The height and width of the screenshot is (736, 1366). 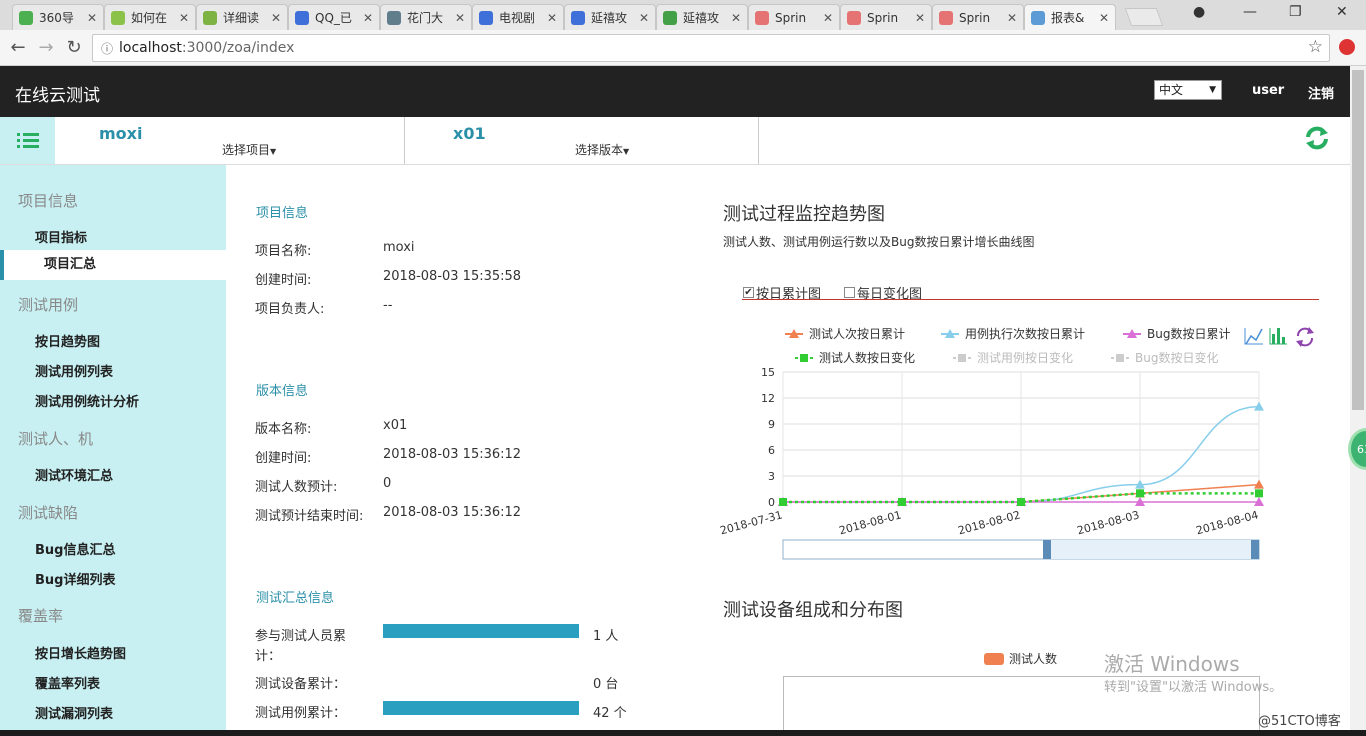 What do you see at coordinates (249, 149) in the screenshot?
I see `project-select-label: 选择项目▼` at bounding box center [249, 149].